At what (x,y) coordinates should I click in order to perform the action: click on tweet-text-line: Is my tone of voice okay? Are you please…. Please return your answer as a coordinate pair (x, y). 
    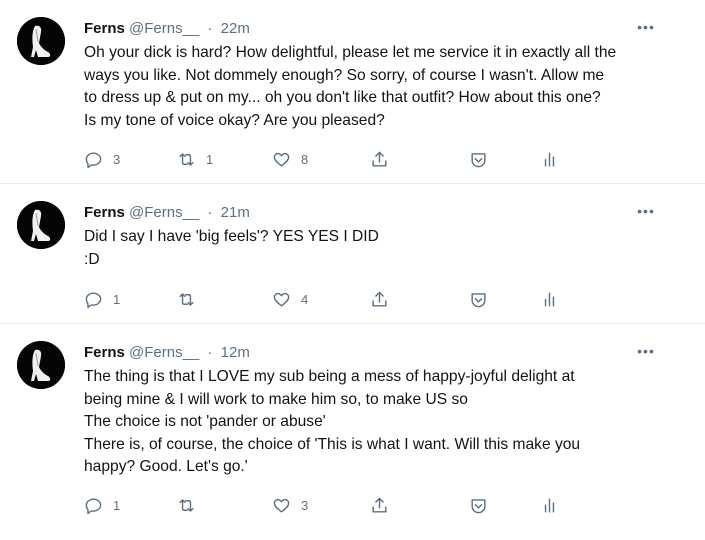
    Looking at the image, I should click on (234, 120).